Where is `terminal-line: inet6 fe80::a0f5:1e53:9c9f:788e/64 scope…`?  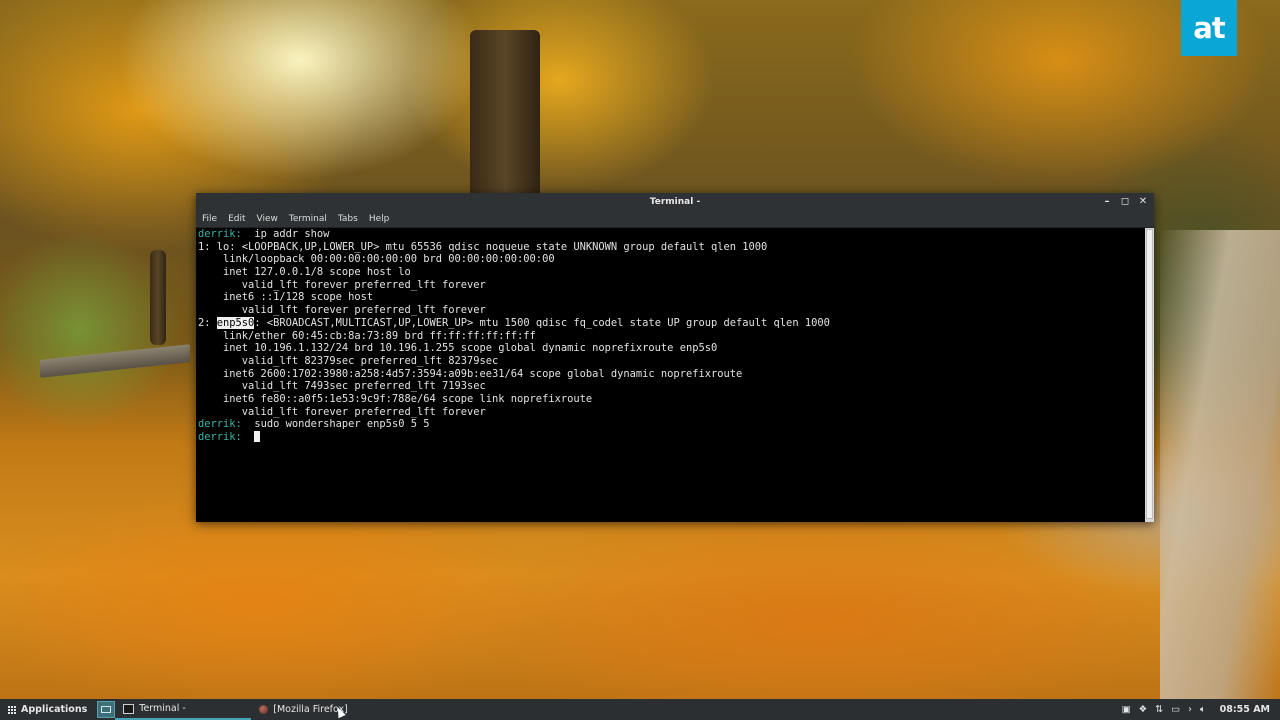 terminal-line: inet6 fe80::a0f5:1e53:9c9f:788e/64 scope… is located at coordinates (395, 398).